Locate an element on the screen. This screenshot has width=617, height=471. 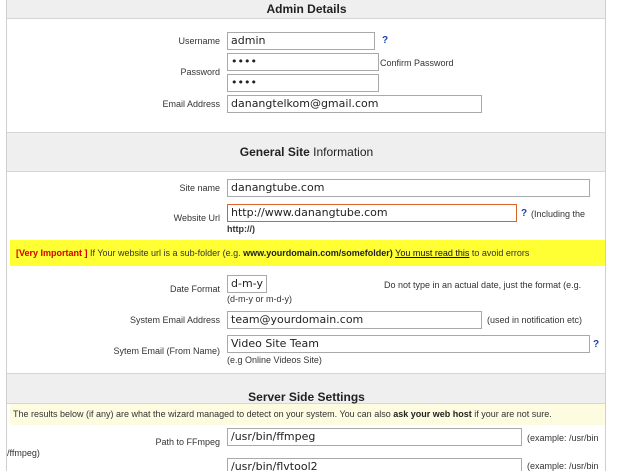
username-input: admin is located at coordinates (301, 41).